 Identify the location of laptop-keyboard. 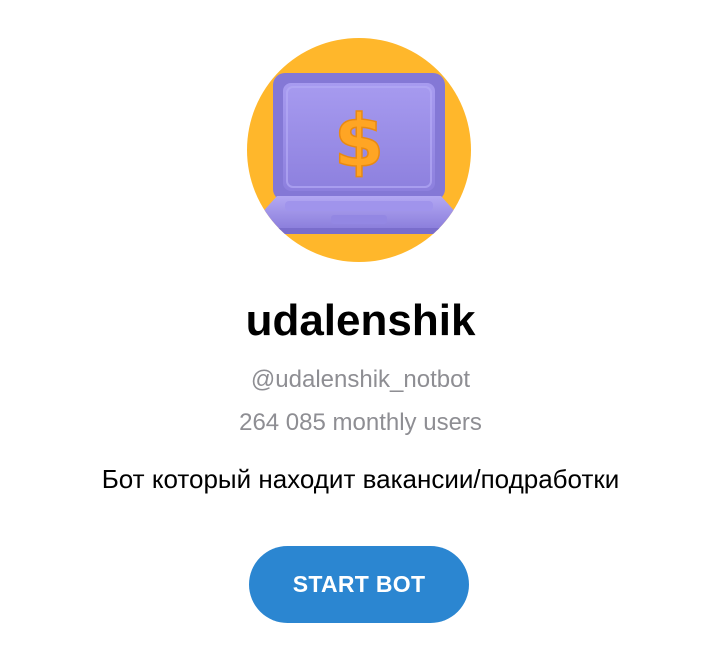
(359, 206).